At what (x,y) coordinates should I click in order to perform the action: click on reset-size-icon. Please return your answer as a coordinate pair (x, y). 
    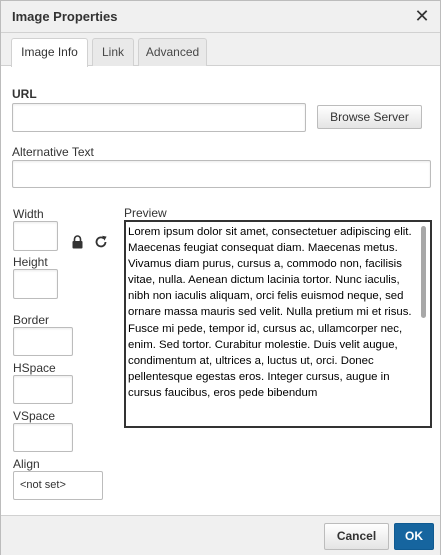
    Looking at the image, I should click on (101, 242).